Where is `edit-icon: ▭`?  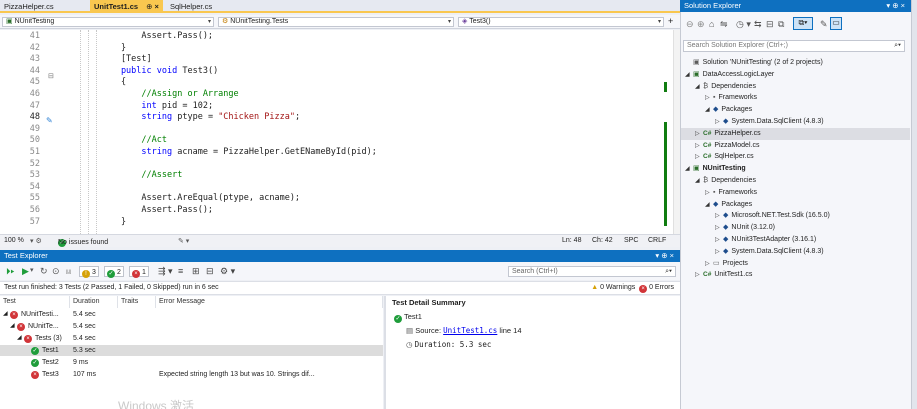 edit-icon: ▭ is located at coordinates (836, 23).